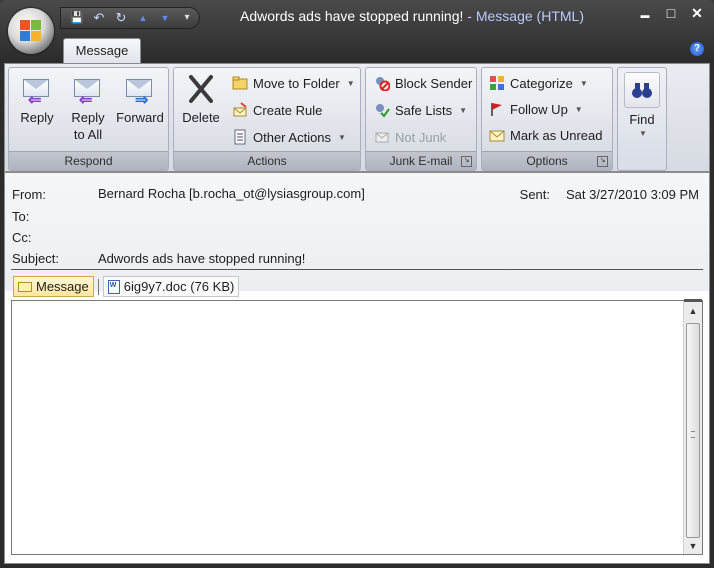  What do you see at coordinates (29, 194) in the screenshot?
I see `from-label: From:` at bounding box center [29, 194].